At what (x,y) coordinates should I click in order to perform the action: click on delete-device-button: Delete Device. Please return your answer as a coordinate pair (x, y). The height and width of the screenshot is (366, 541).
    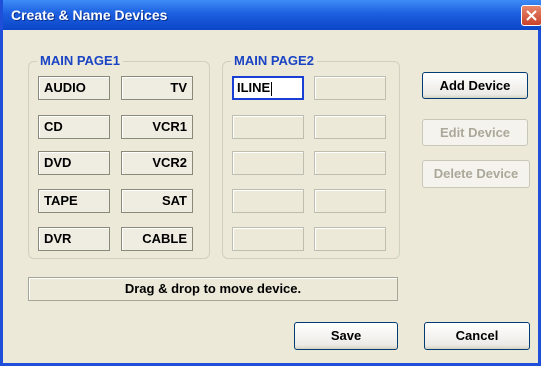
    Looking at the image, I should click on (476, 174).